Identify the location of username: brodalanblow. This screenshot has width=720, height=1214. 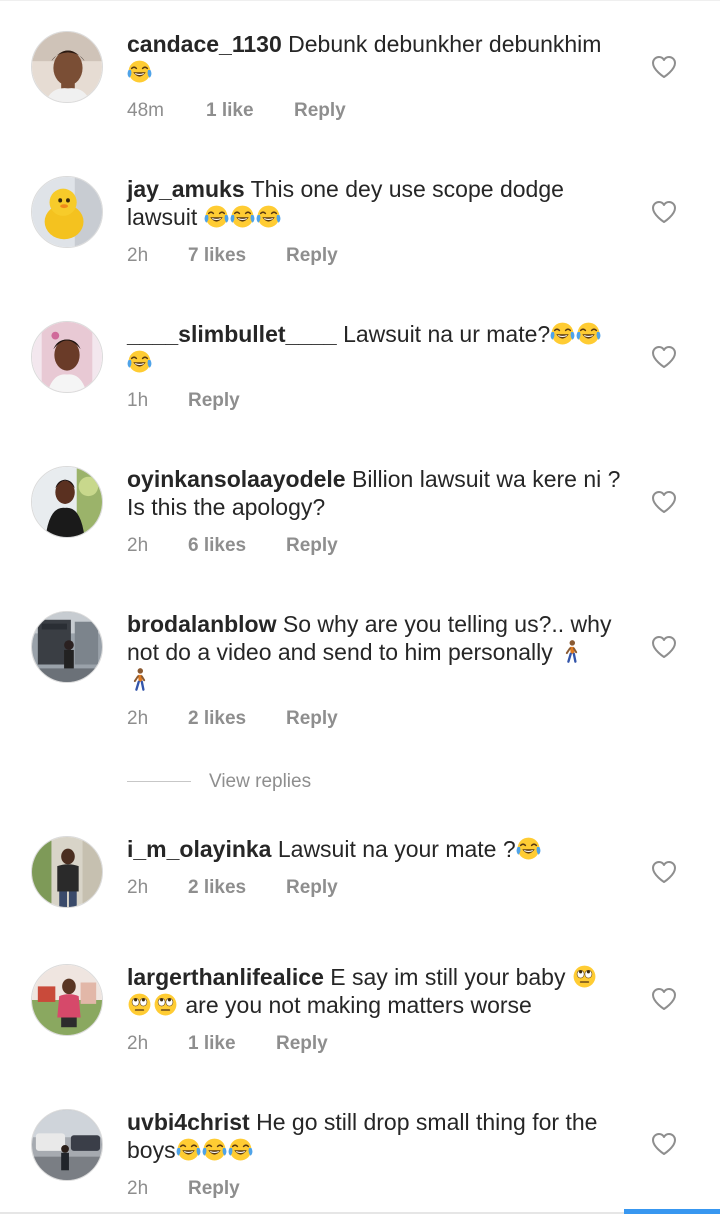
(202, 624).